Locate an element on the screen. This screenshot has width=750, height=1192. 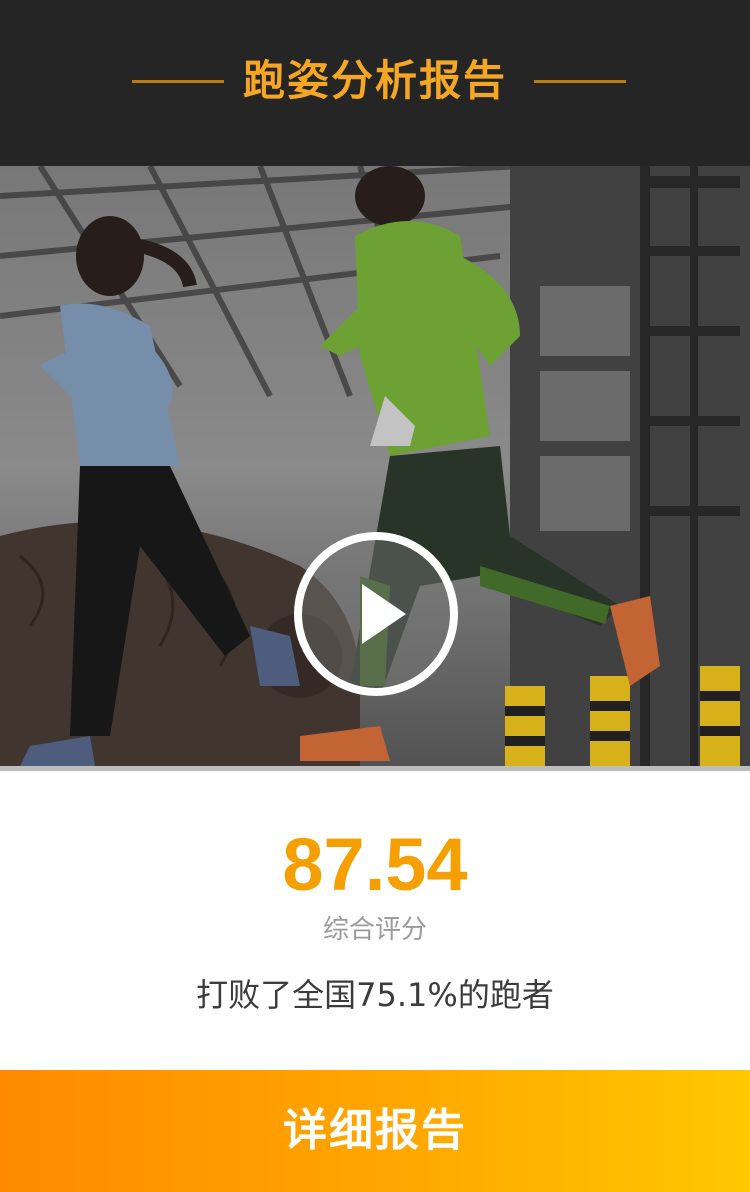
play-button is located at coordinates (376, 614).